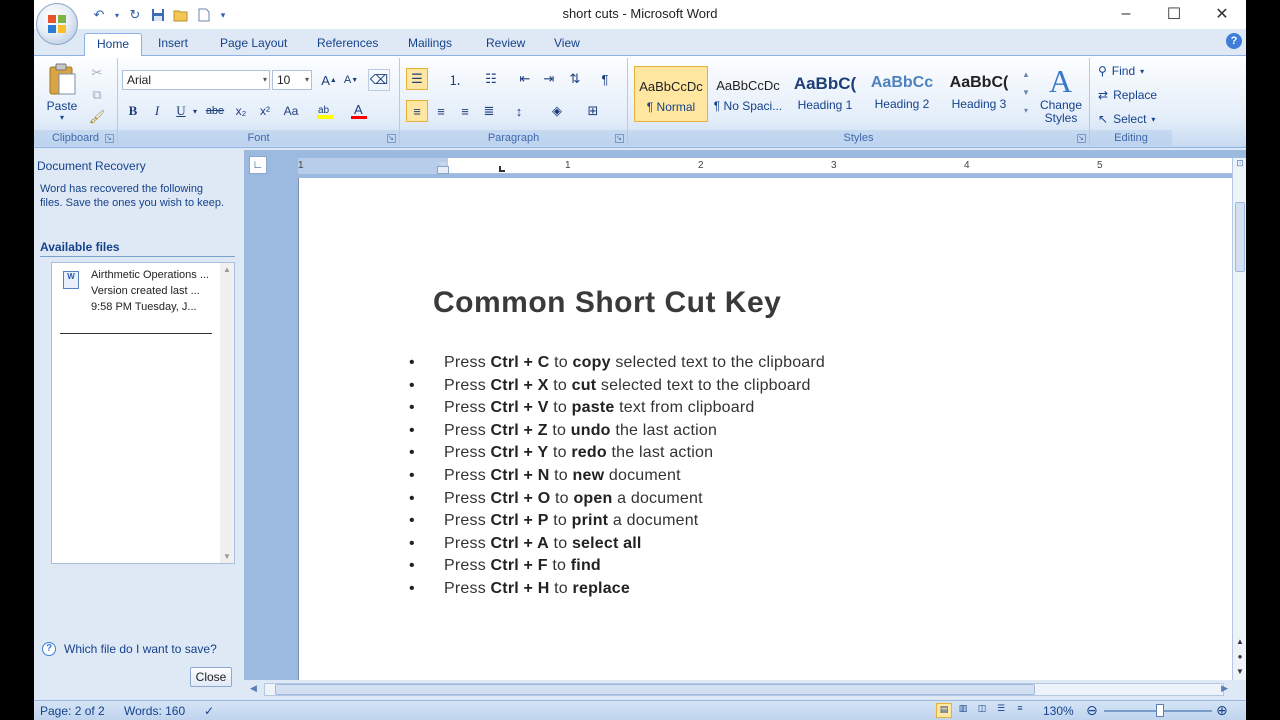  Describe the element at coordinates (97, 73) in the screenshot. I see `cut-icon: ✂` at that location.